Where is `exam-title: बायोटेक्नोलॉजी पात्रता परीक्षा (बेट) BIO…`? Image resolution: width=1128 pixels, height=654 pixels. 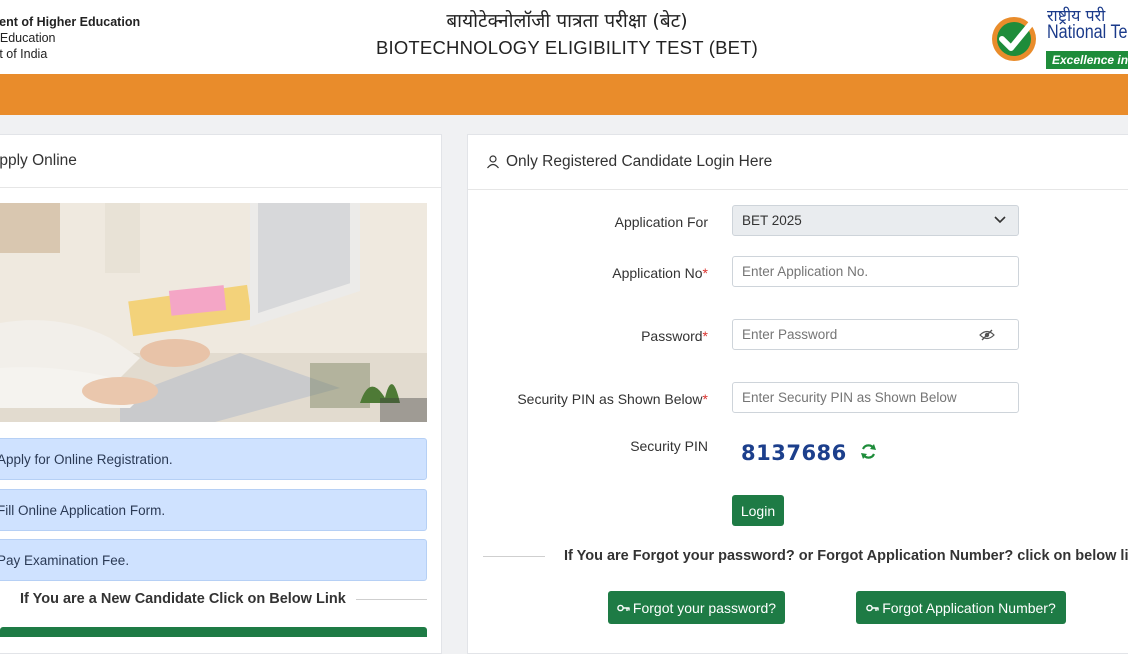
exam-title: बायोटेक्नोलॉजी पात्रता परीक्षा (बेट) BIO… is located at coordinates (567, 35).